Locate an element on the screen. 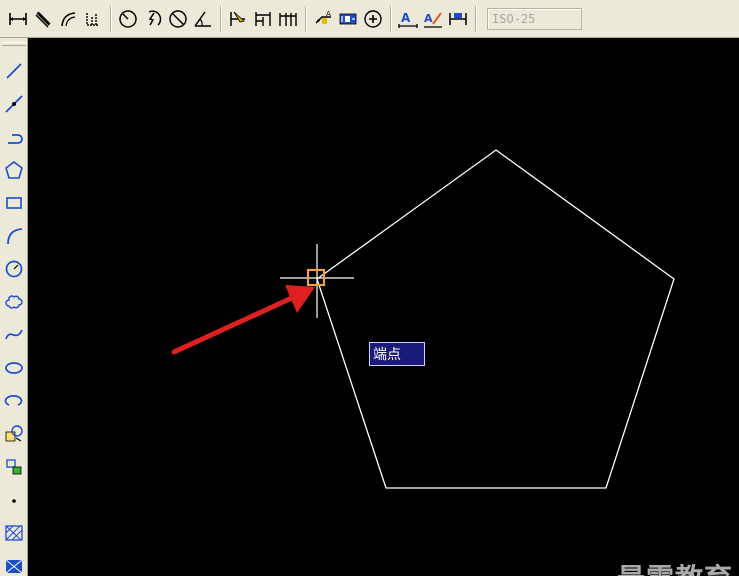  ordinate-dimension-button is located at coordinates (93, 19).